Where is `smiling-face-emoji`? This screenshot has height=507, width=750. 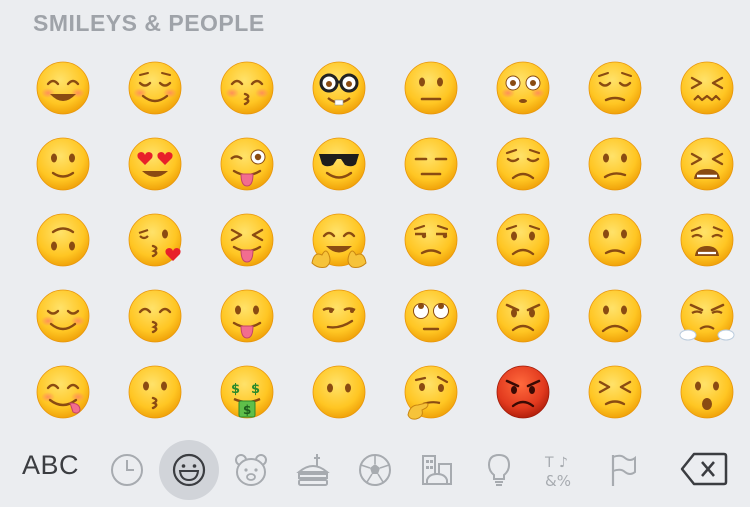 smiling-face-emoji is located at coordinates (63, 316).